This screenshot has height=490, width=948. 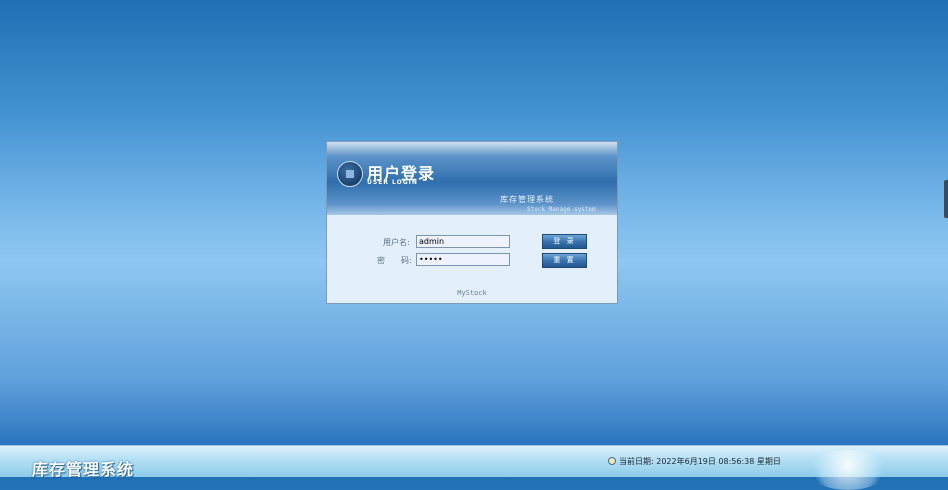 I want to click on globe-icon, so click(x=848, y=470).